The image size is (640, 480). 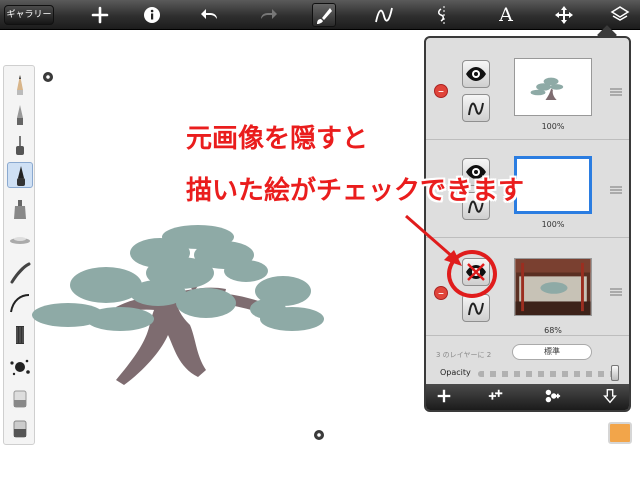 I want to click on redo-icon, so click(x=268, y=15).